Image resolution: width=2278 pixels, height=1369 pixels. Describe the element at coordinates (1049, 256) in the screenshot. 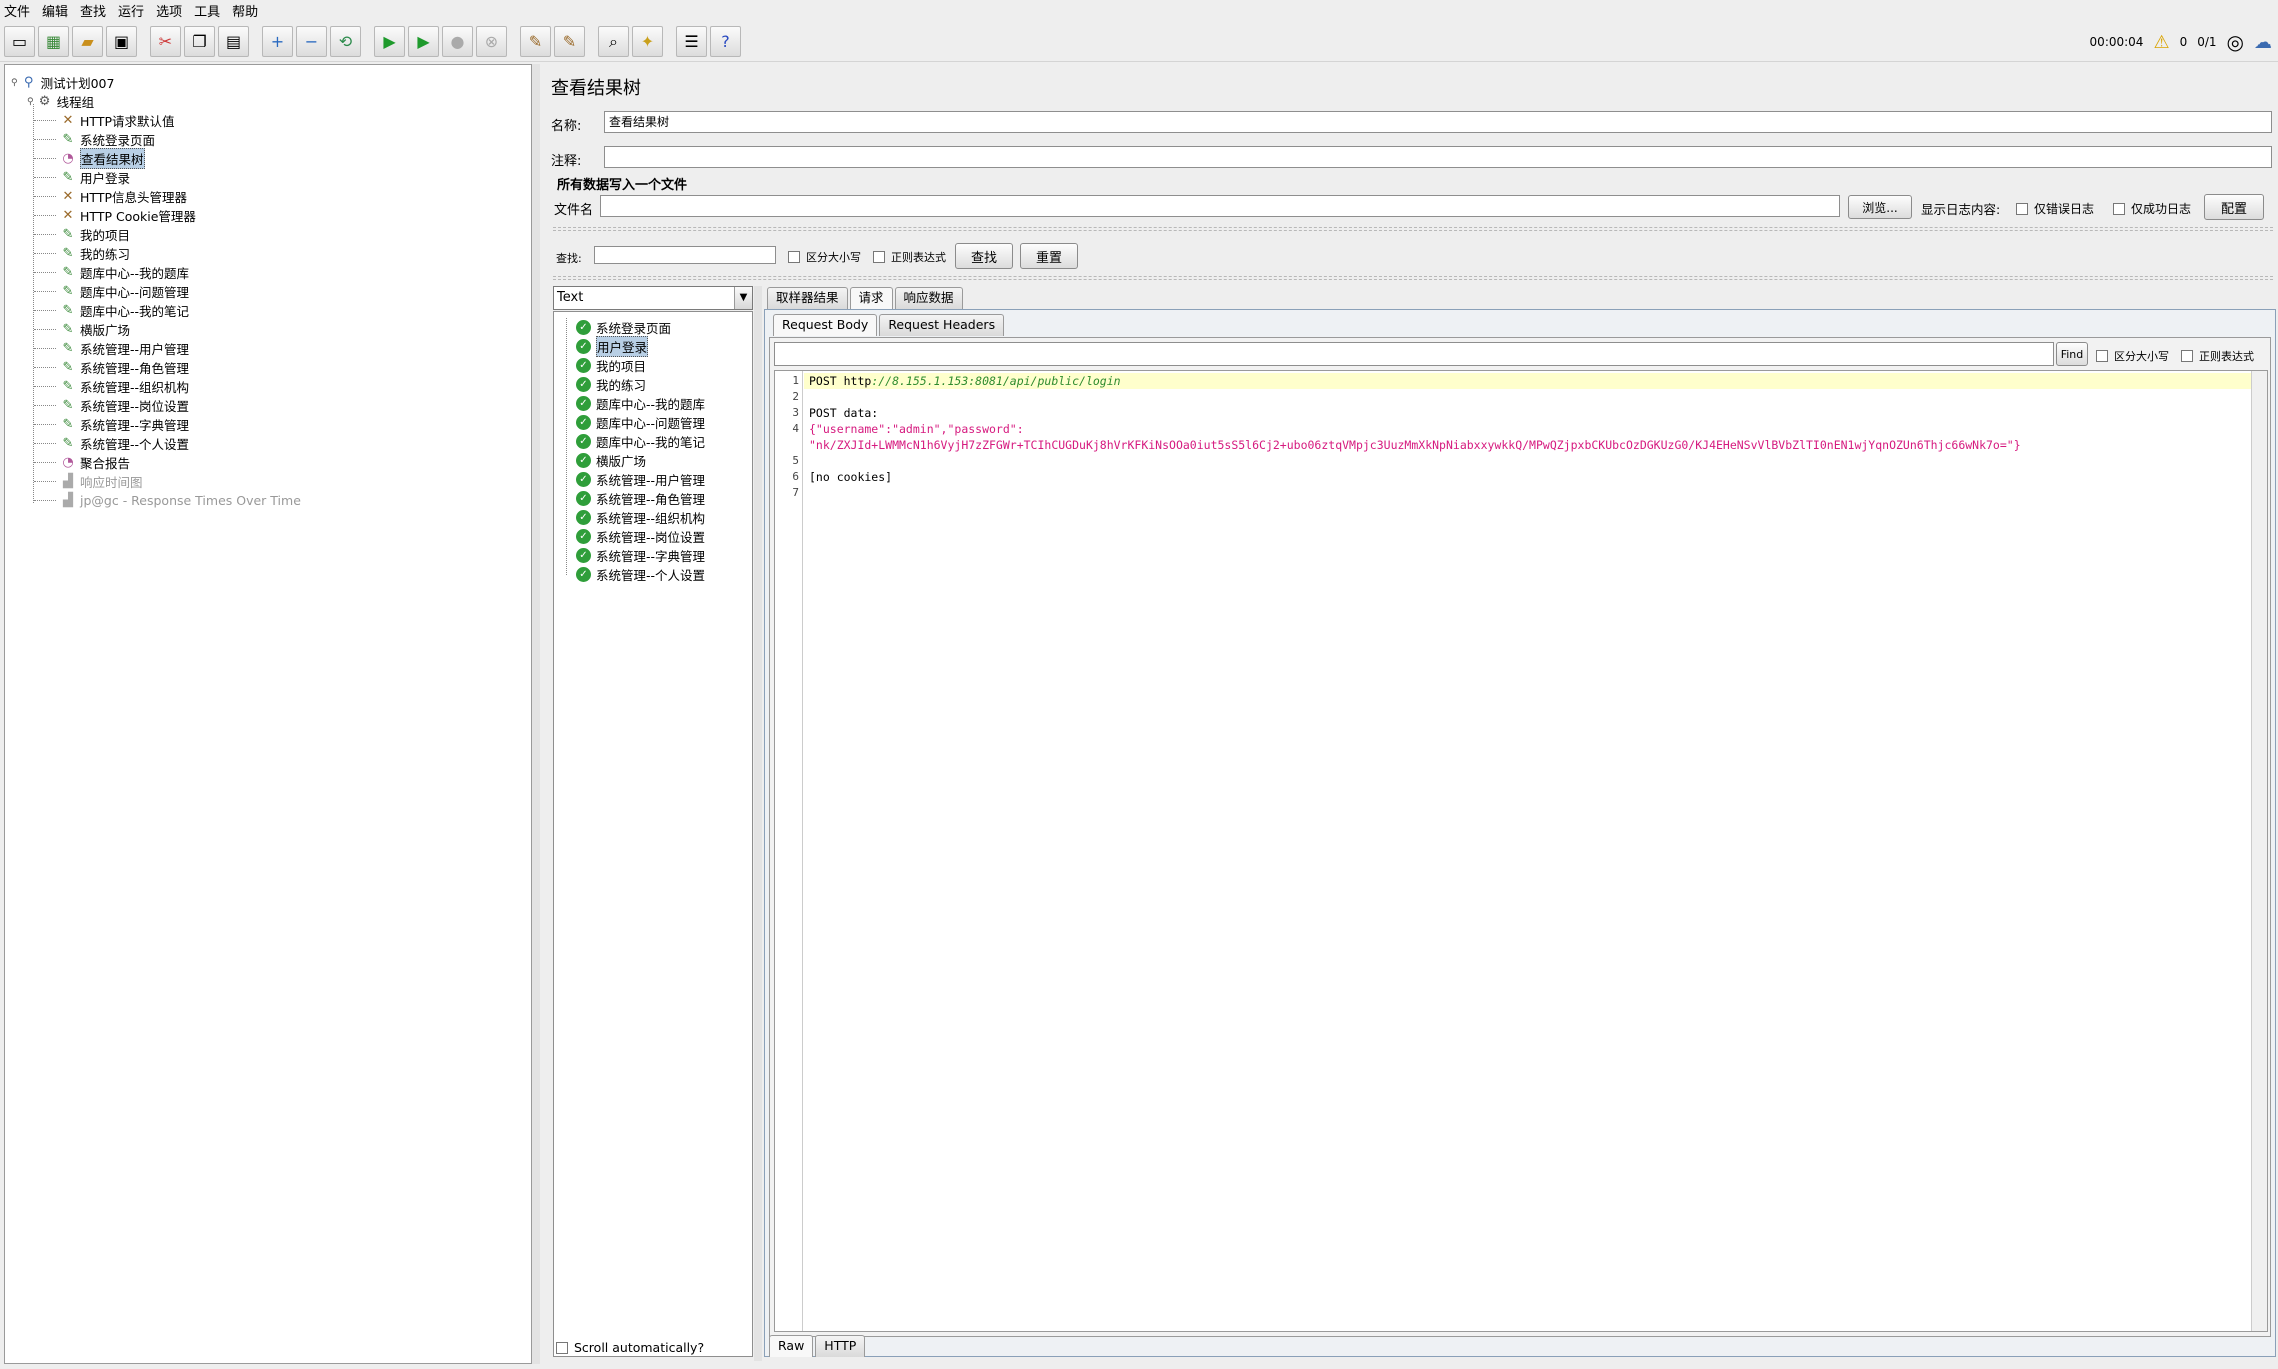

I see `reset-button: 重置` at that location.